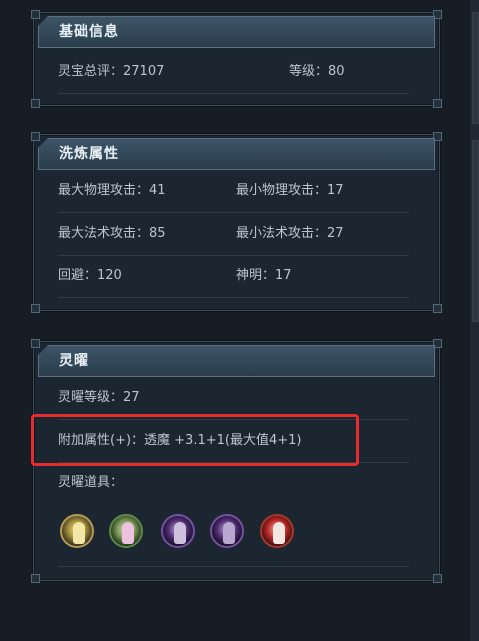 This screenshot has width=479, height=641. What do you see at coordinates (236, 361) in the screenshot?
I see `lingyao-header: 灵曜` at bounding box center [236, 361].